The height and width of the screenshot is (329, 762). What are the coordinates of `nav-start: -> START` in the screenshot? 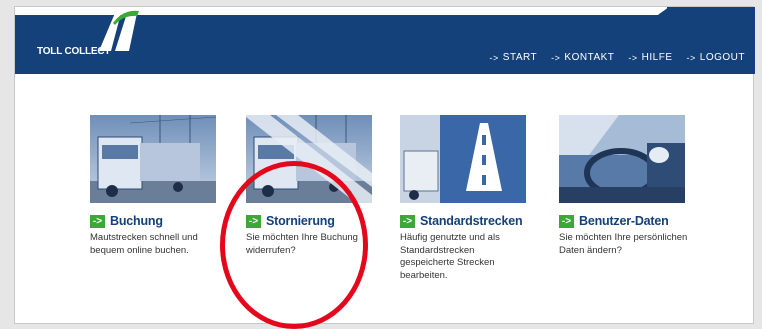 It's located at (514, 57).